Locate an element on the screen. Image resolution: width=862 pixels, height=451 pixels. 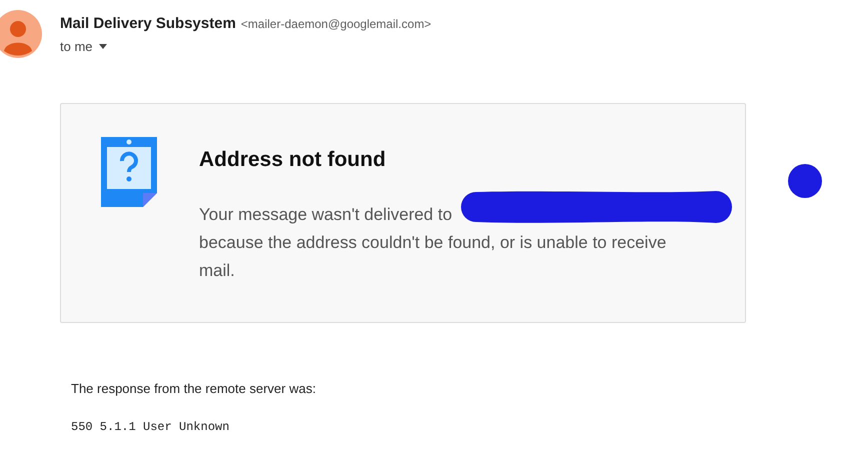
notice-title: Address not found is located at coordinates (293, 160).